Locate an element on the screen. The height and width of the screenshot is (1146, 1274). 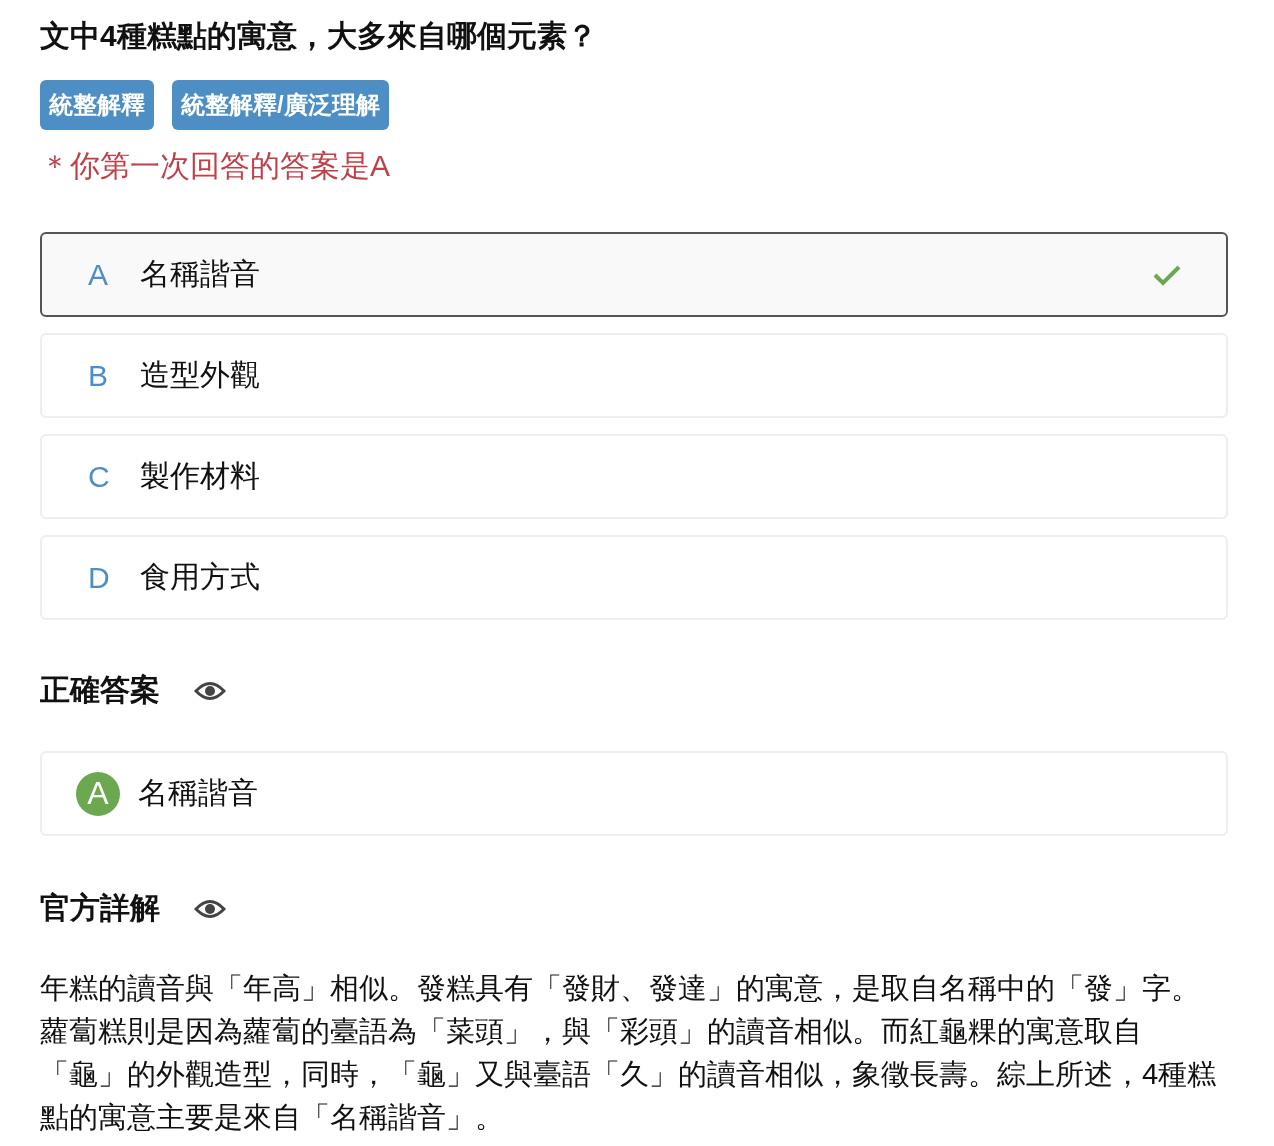
option-letter: A is located at coordinates (98, 274).